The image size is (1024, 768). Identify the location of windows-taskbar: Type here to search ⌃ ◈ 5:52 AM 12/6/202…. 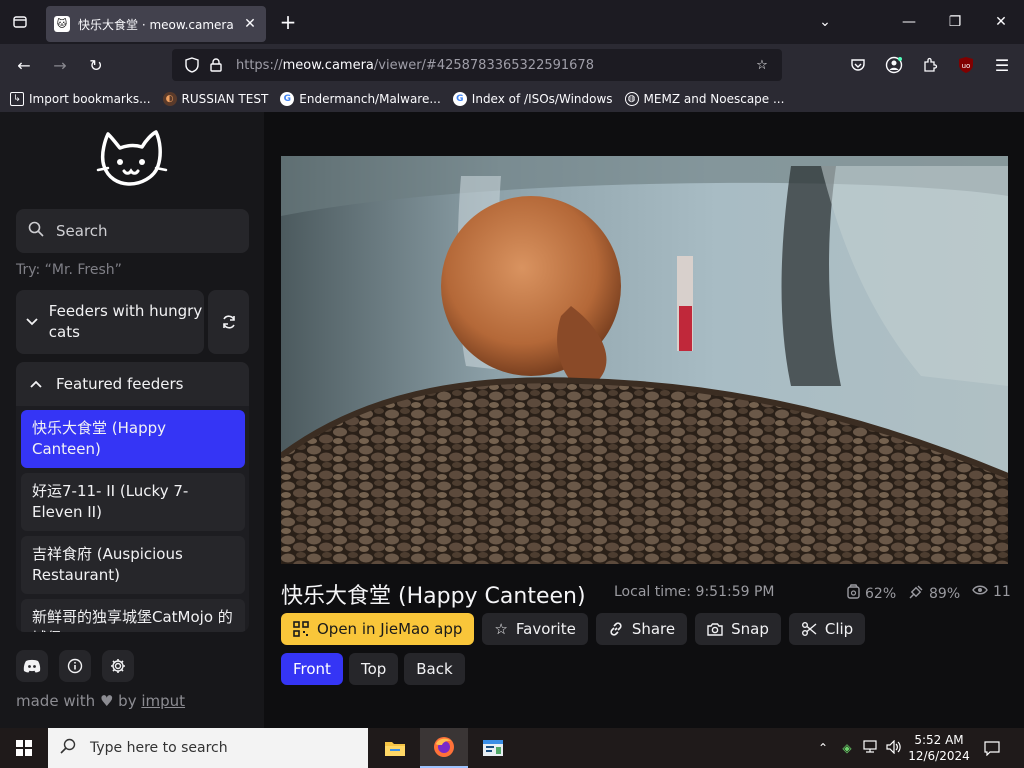
(512, 748).